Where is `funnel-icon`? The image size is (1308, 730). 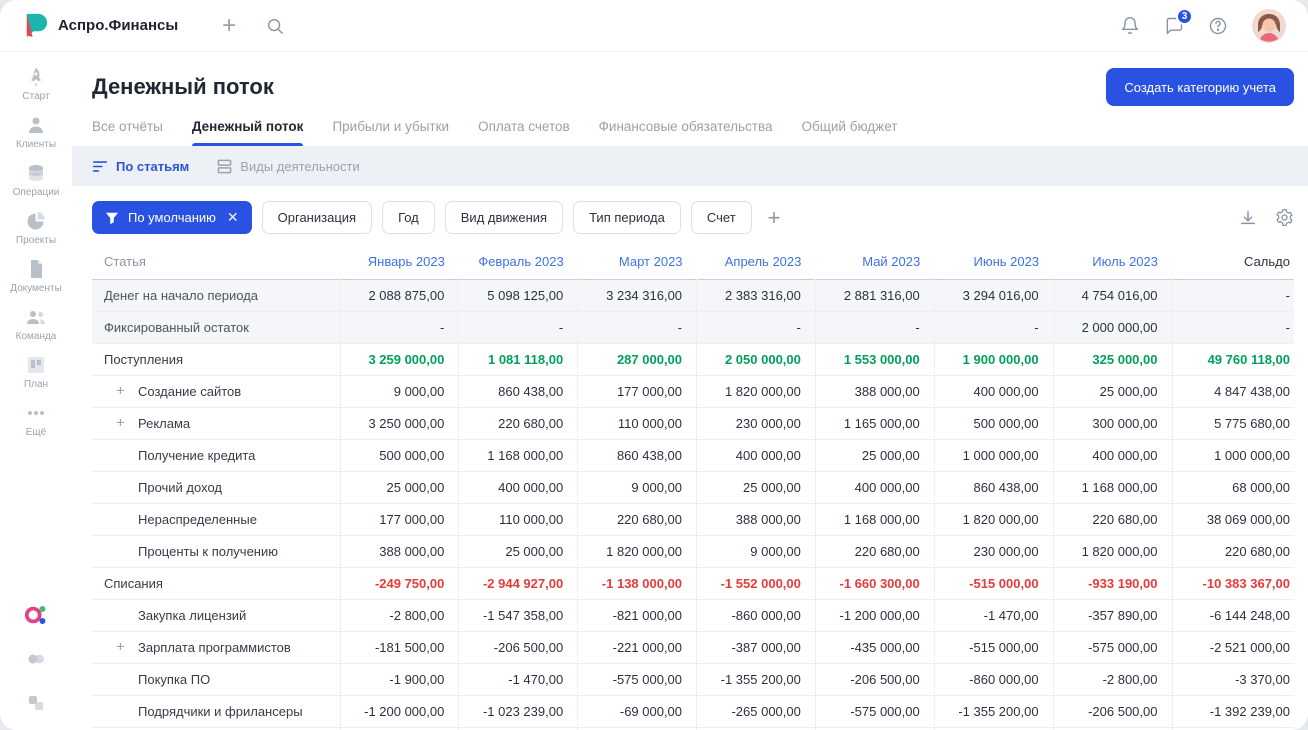
funnel-icon is located at coordinates (112, 218).